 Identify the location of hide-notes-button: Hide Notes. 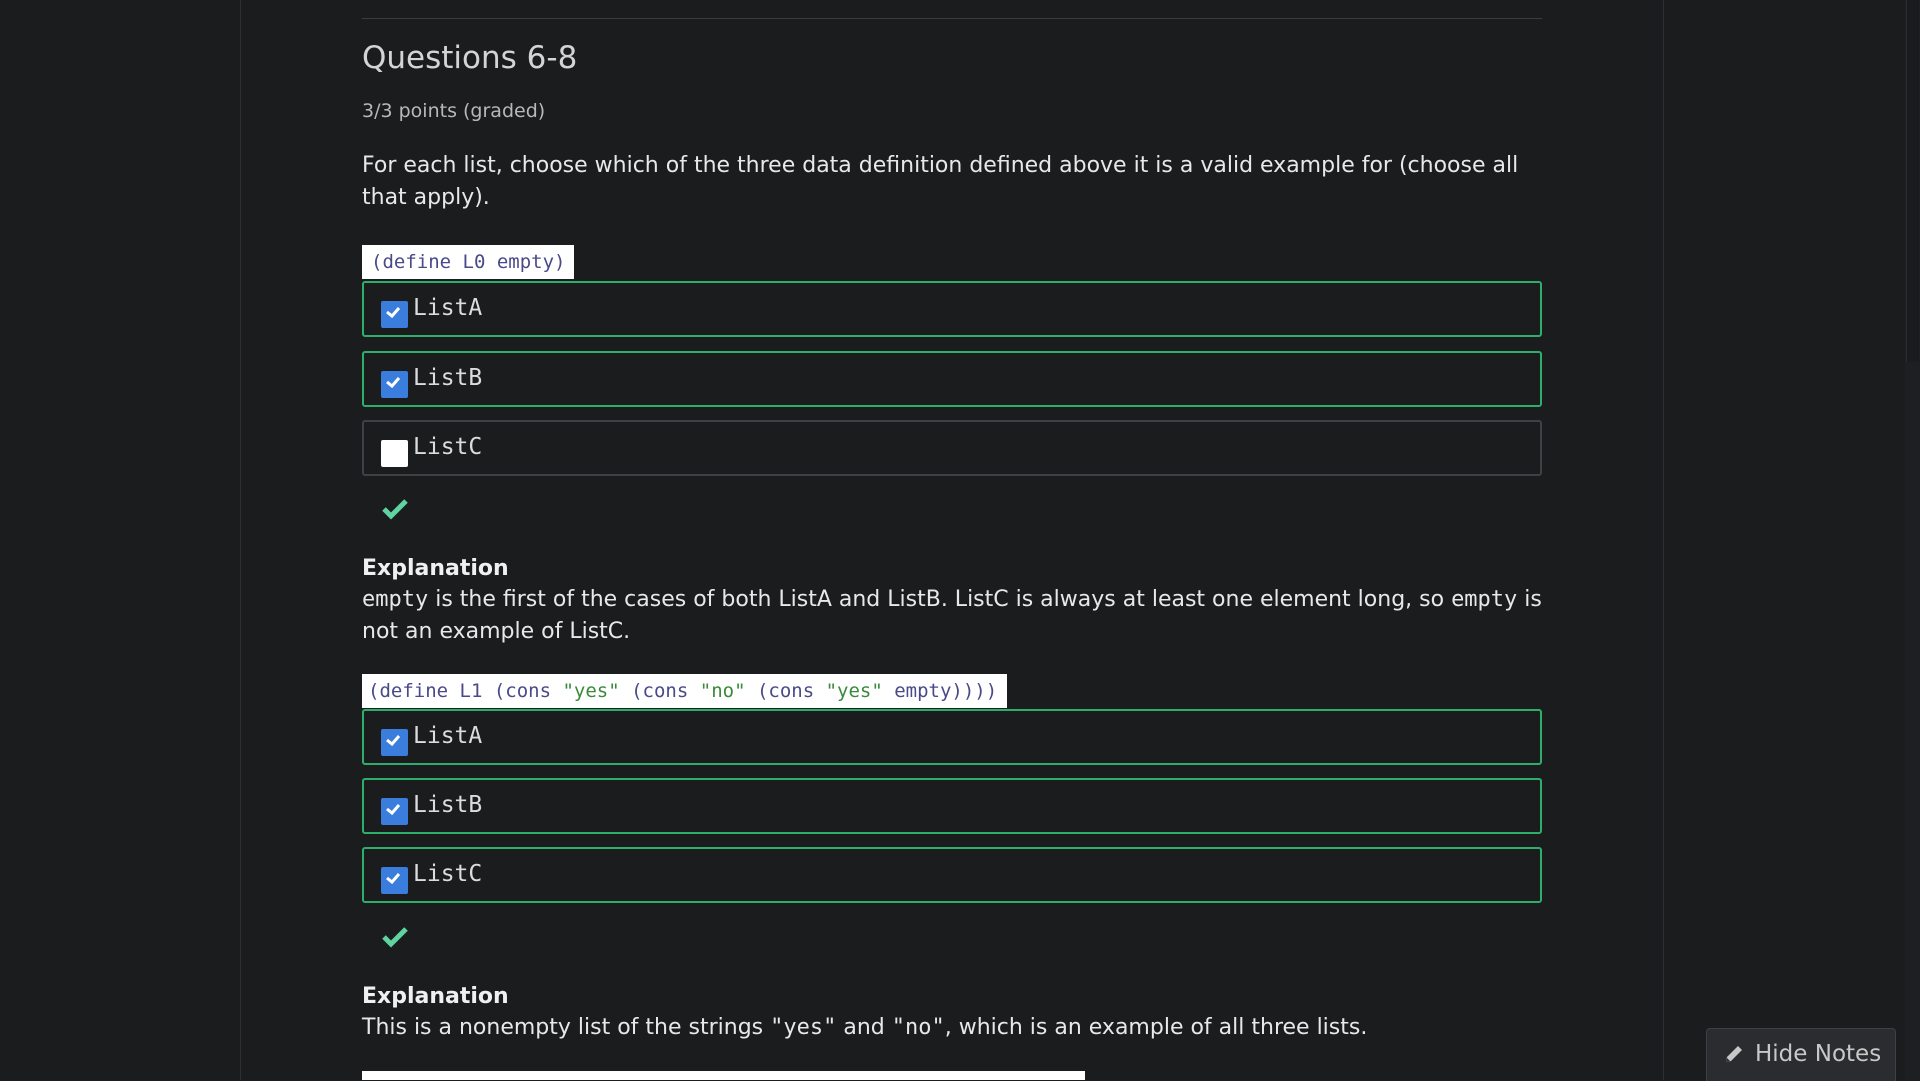
(1801, 1054).